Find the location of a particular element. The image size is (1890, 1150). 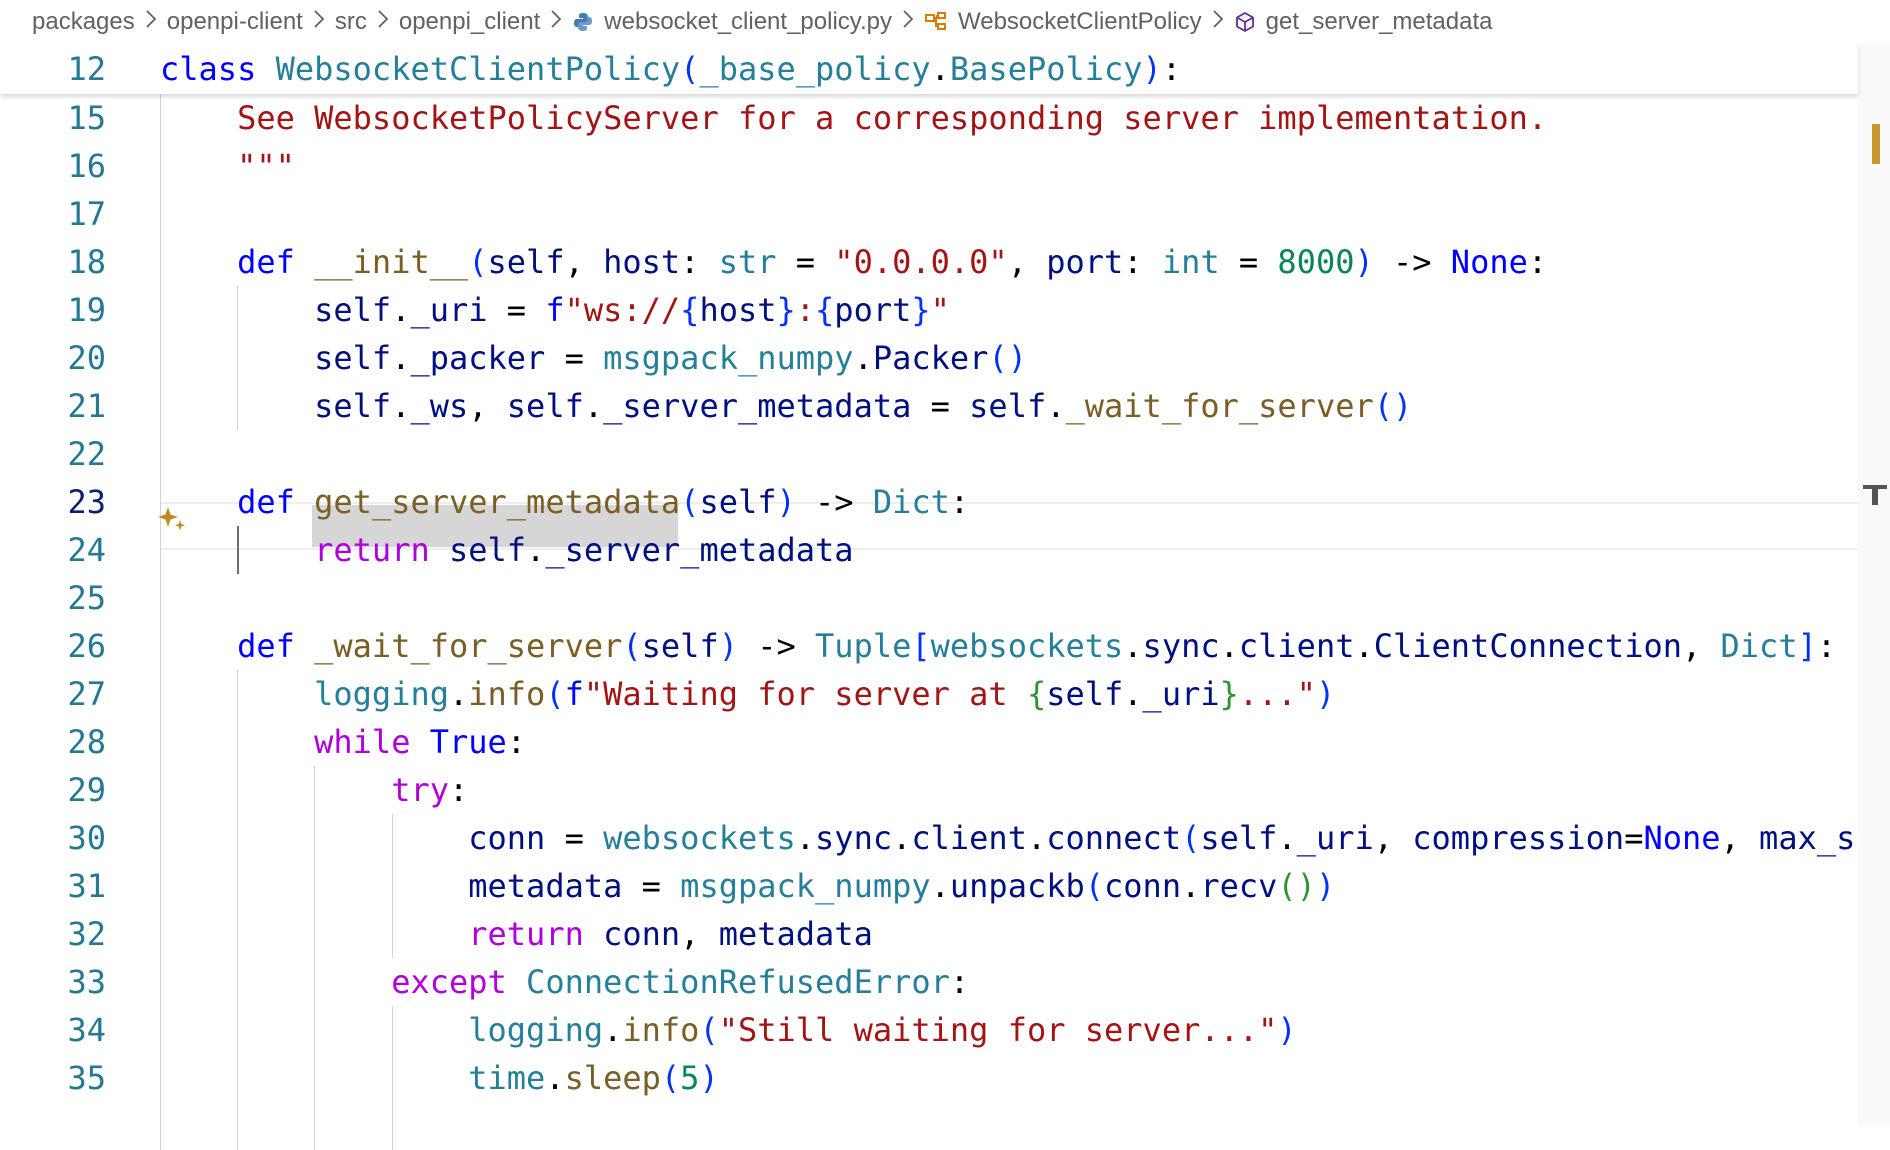

code-line: 24 return self._server_metadata is located at coordinates (929, 550).